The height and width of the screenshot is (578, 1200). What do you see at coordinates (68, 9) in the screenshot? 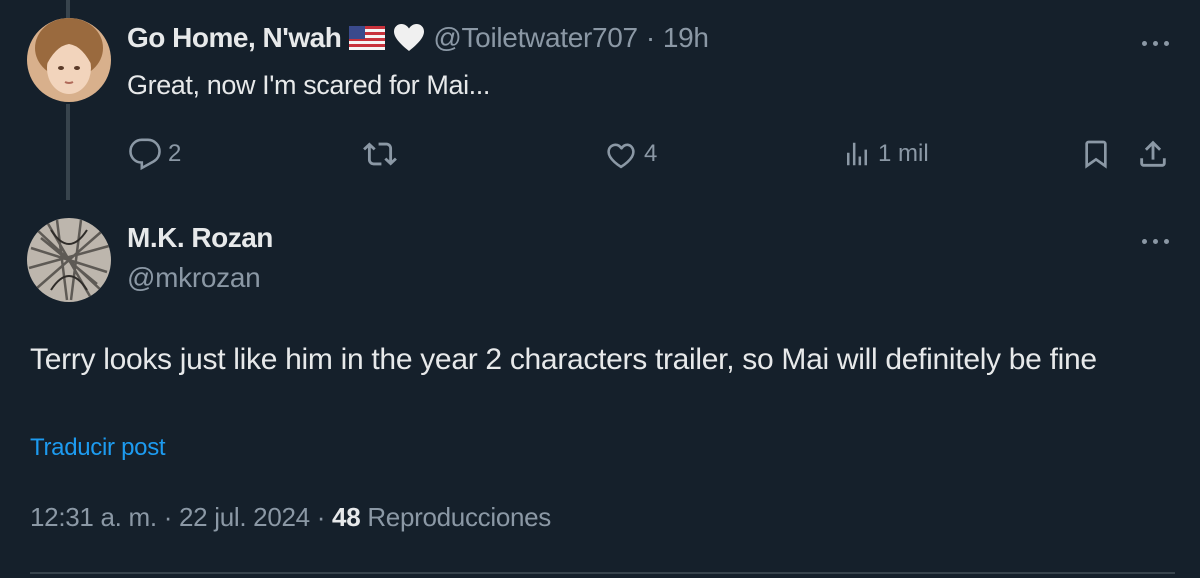
I see `thread-line-top` at bounding box center [68, 9].